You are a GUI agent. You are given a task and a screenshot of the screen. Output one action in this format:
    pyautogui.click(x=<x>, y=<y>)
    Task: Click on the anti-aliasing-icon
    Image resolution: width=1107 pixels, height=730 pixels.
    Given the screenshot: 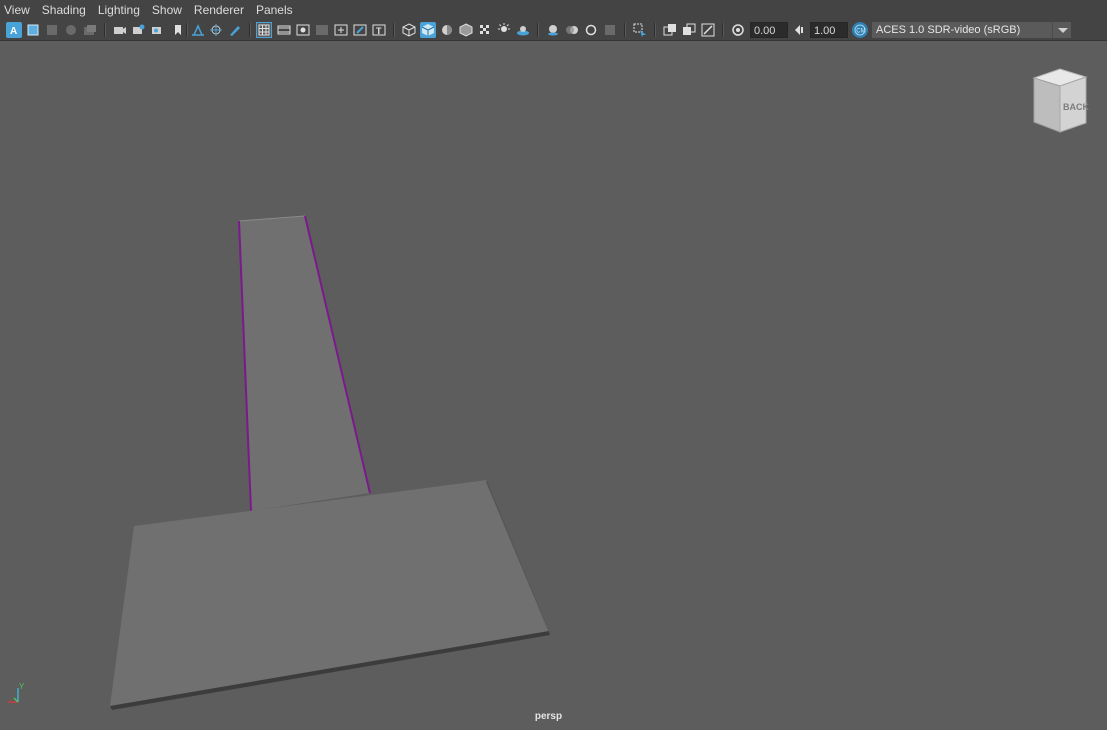 What is the action you would take?
    pyautogui.click(x=591, y=30)
    